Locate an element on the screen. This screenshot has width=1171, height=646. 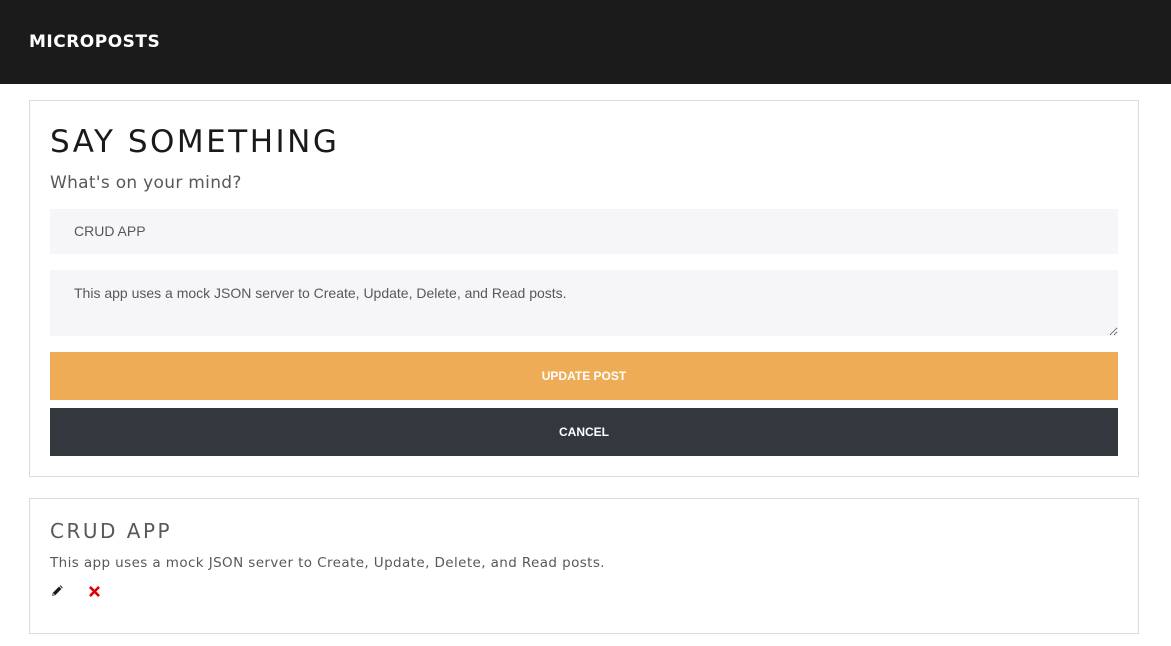
cancel-button: CANCEL is located at coordinates (584, 432).